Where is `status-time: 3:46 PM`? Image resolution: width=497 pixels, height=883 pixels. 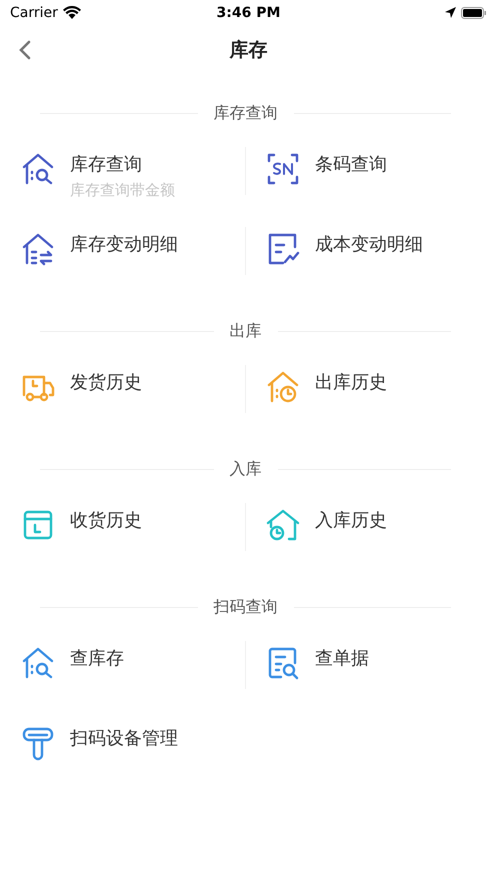
status-time: 3:46 PM is located at coordinates (248, 12).